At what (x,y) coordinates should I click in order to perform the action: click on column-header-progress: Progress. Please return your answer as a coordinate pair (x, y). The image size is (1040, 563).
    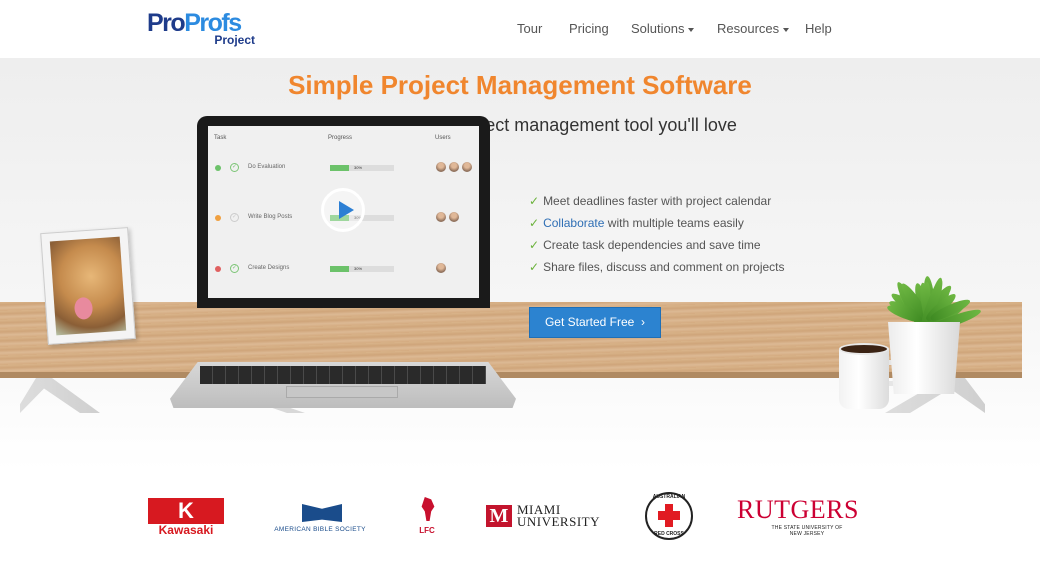
    Looking at the image, I should click on (340, 138).